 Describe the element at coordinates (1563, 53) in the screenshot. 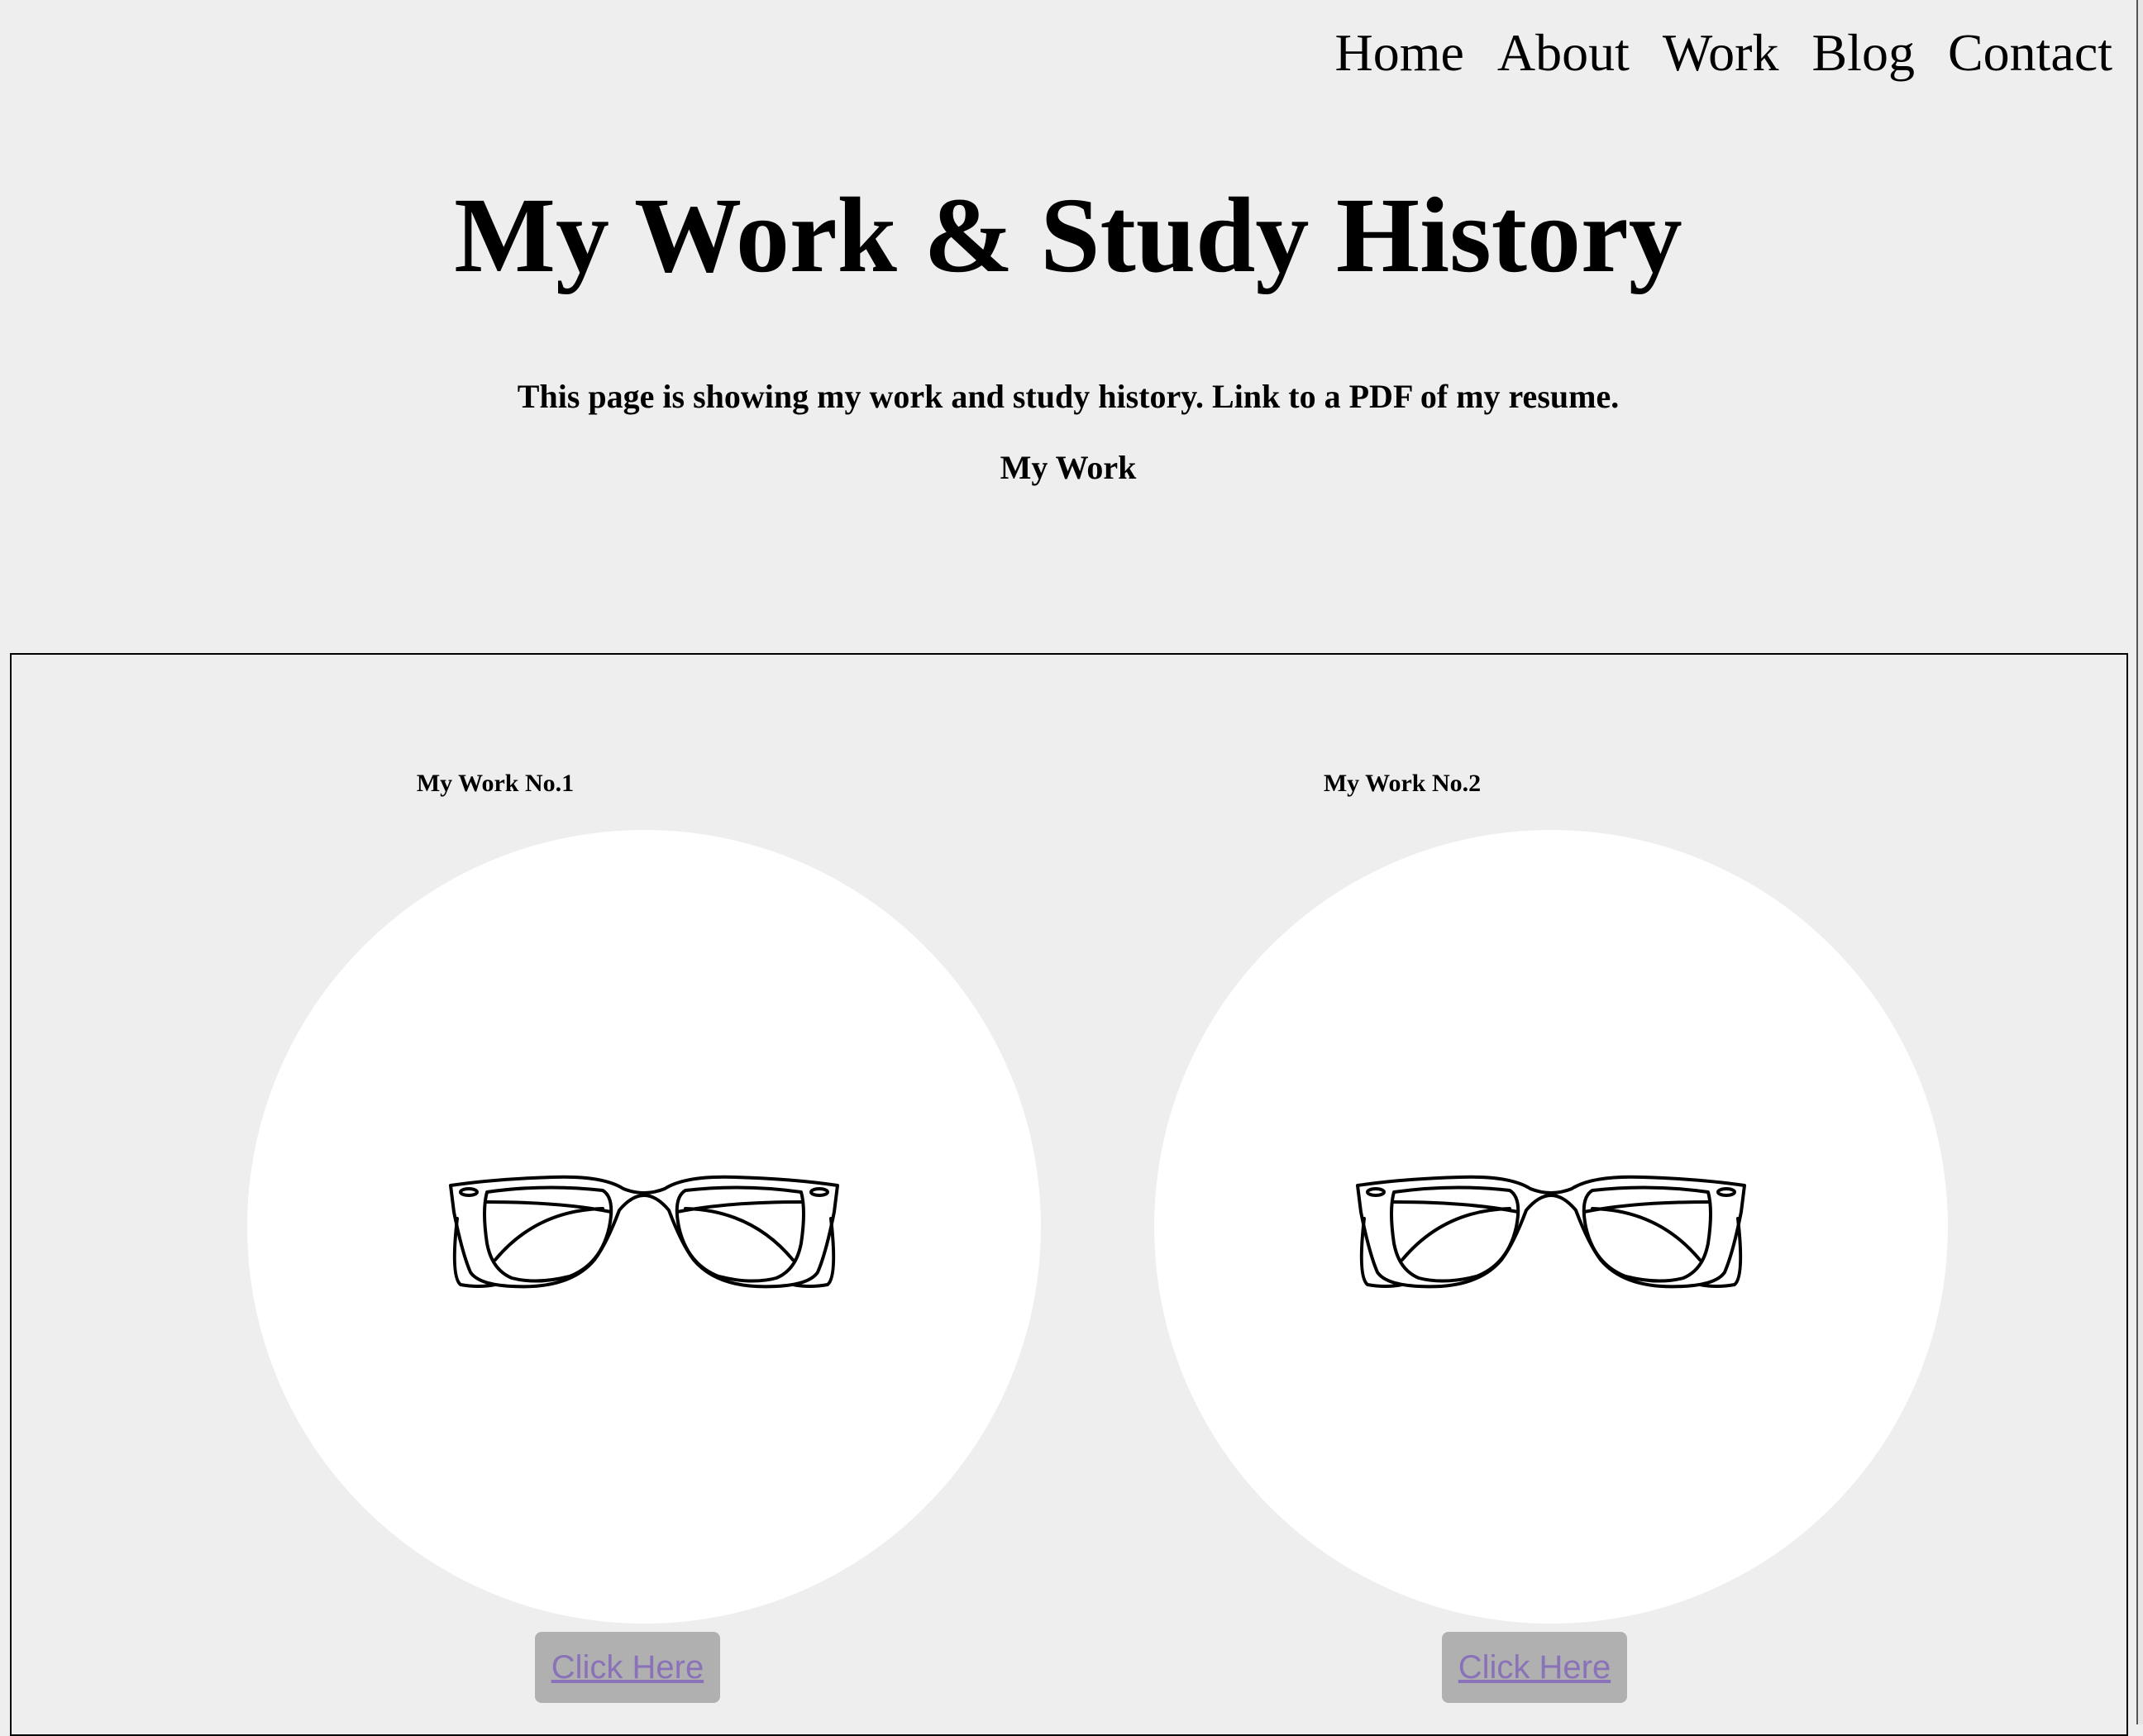

I see `nav-about-link: About` at that location.